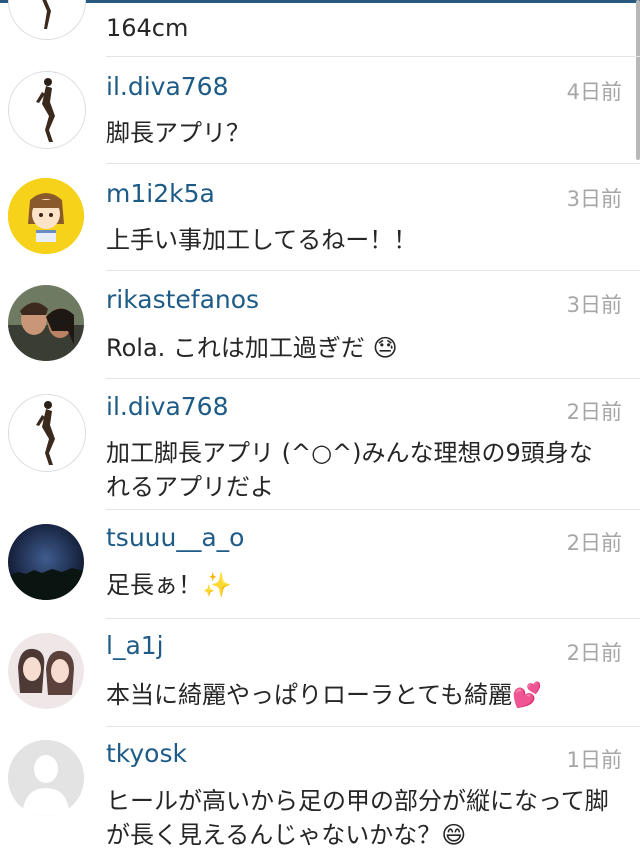 Image resolution: width=640 pixels, height=854 pixels. What do you see at coordinates (235, 348) in the screenshot?
I see `comment-body: Rola. これは加工過ぎだ` at bounding box center [235, 348].